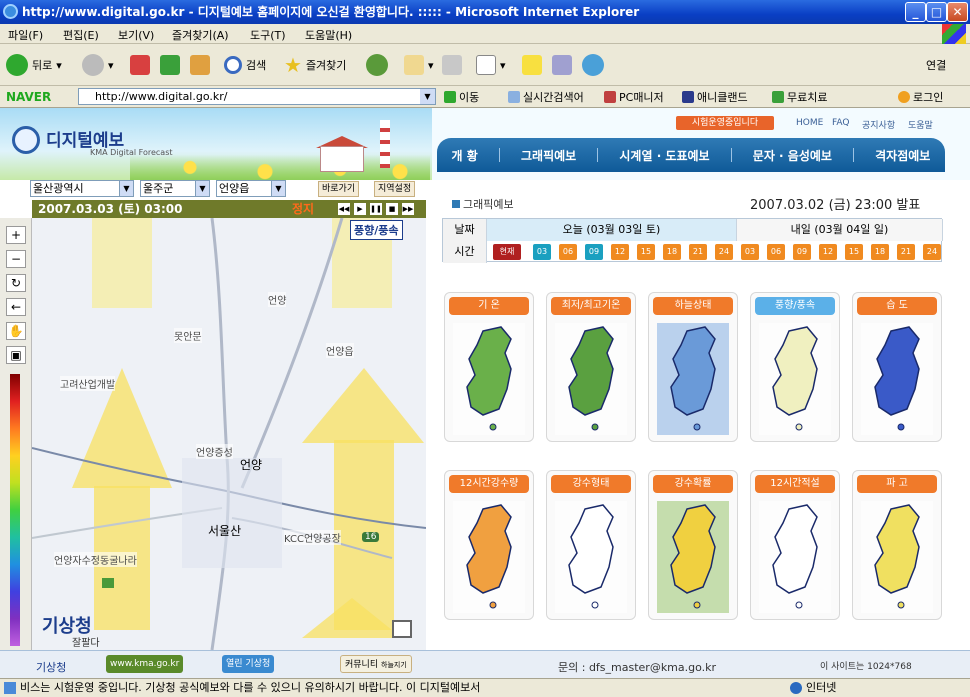 This screenshot has height=697, width=970. What do you see at coordinates (395, 189) in the screenshot?
I see `set-region-button: 지역설정` at bounding box center [395, 189].